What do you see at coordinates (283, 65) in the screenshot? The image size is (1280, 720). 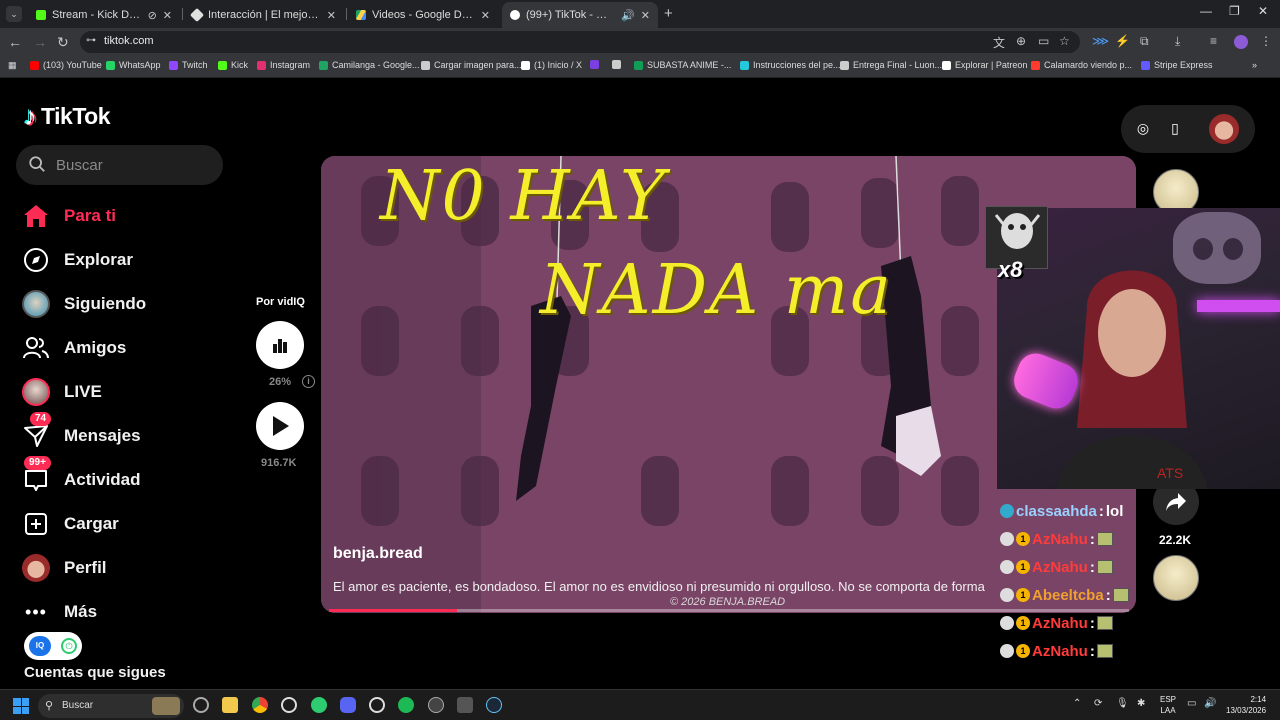 I see `bookmark-item: Instagram` at bounding box center [283, 65].